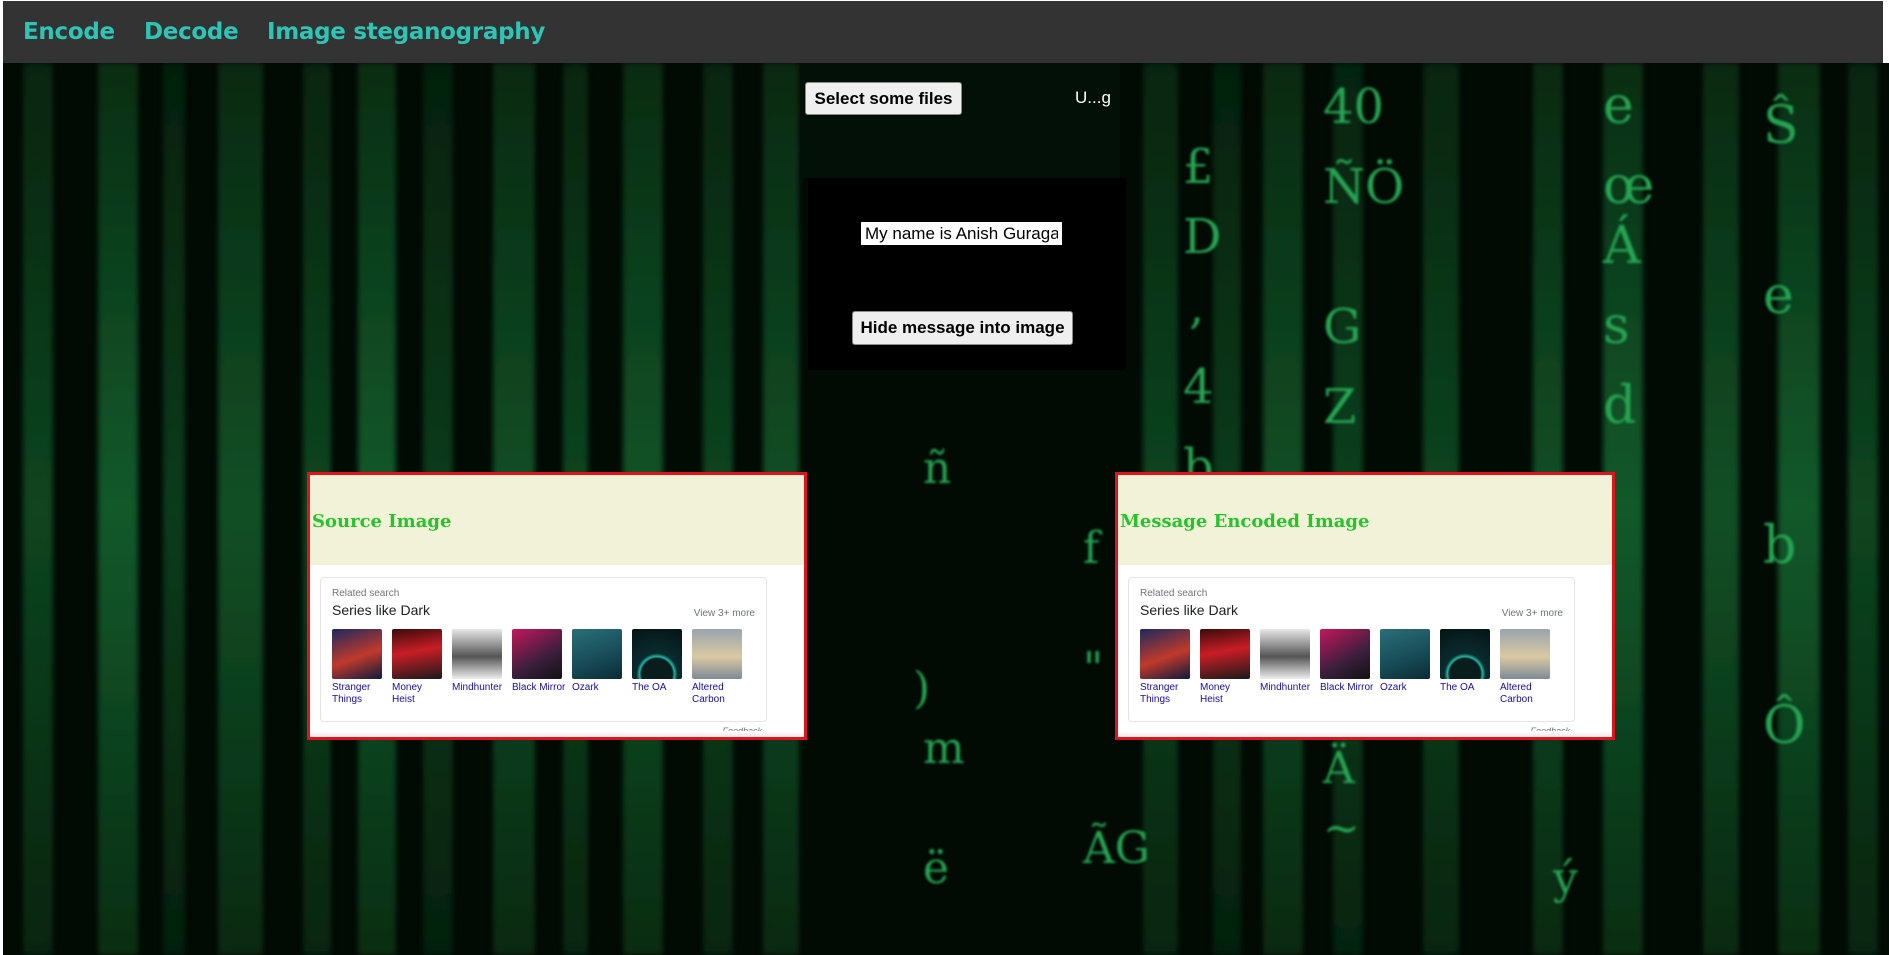 This screenshot has height=955, width=1889. Describe the element at coordinates (1093, 97) in the screenshot. I see `selected-file-name: U...g` at that location.